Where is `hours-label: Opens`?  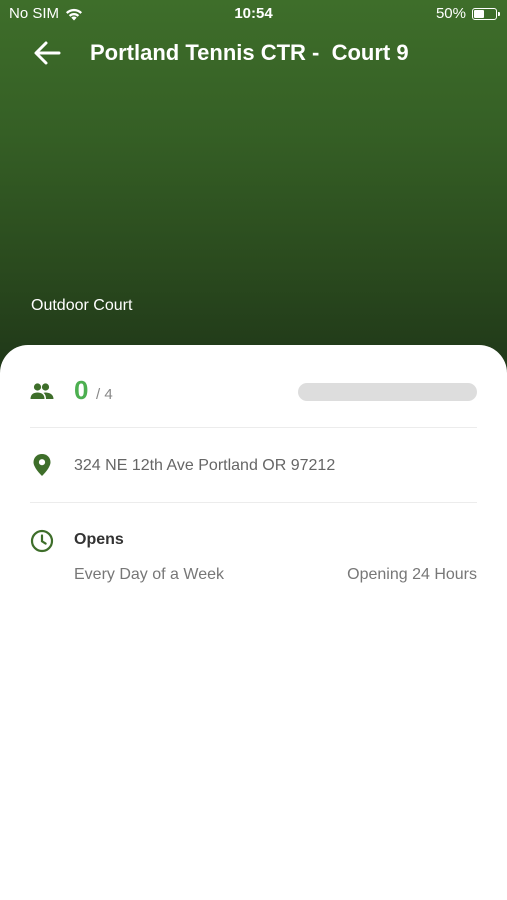 hours-label: Opens is located at coordinates (99, 539).